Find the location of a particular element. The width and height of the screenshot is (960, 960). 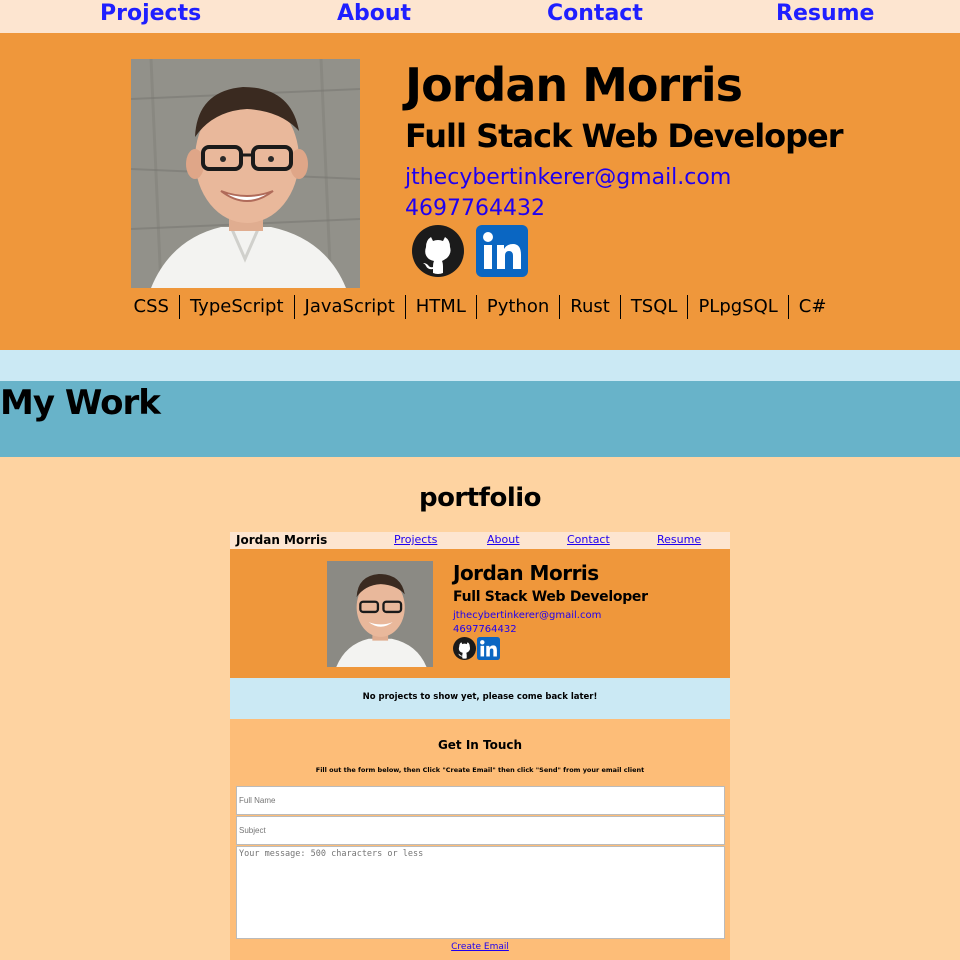

skill-item: JavaScript is located at coordinates (349, 307).